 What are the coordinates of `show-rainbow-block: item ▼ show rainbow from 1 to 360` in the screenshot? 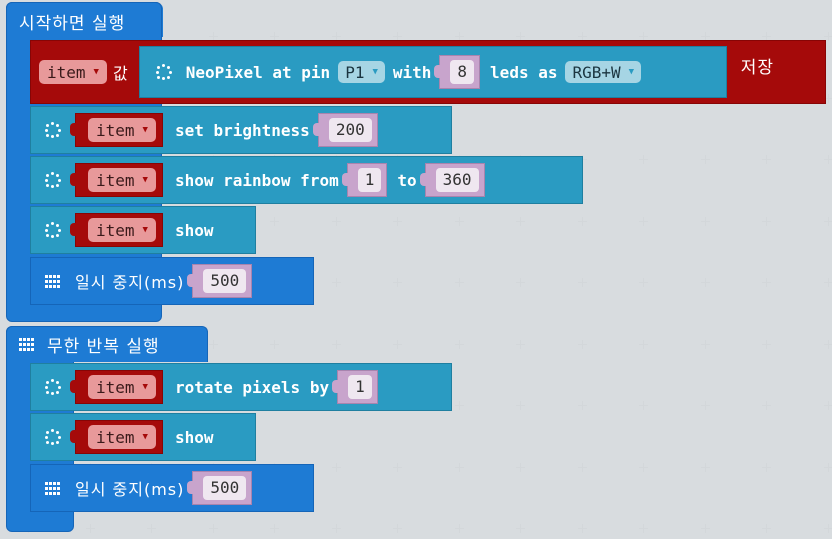 It's located at (306, 180).